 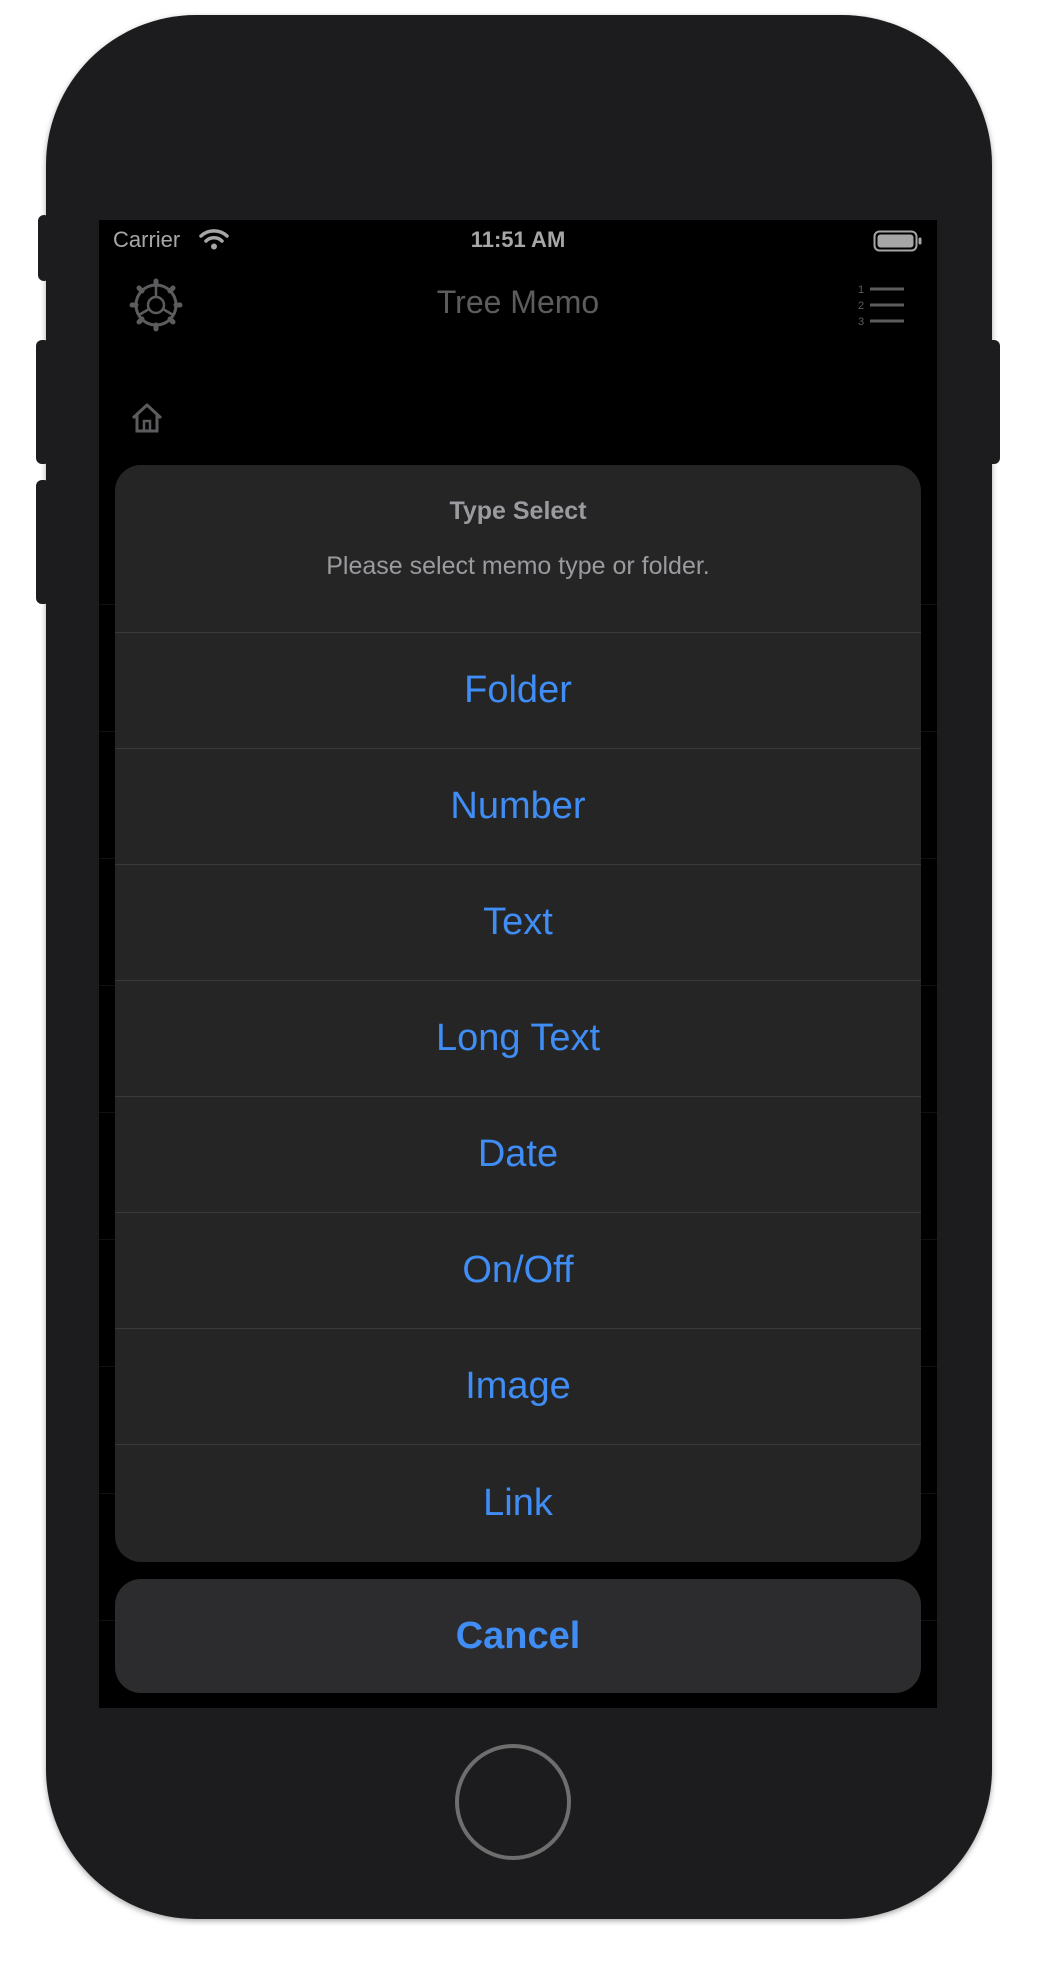 What do you see at coordinates (518, 566) in the screenshot?
I see `action-sheet-message: Please select memo type or folder.` at bounding box center [518, 566].